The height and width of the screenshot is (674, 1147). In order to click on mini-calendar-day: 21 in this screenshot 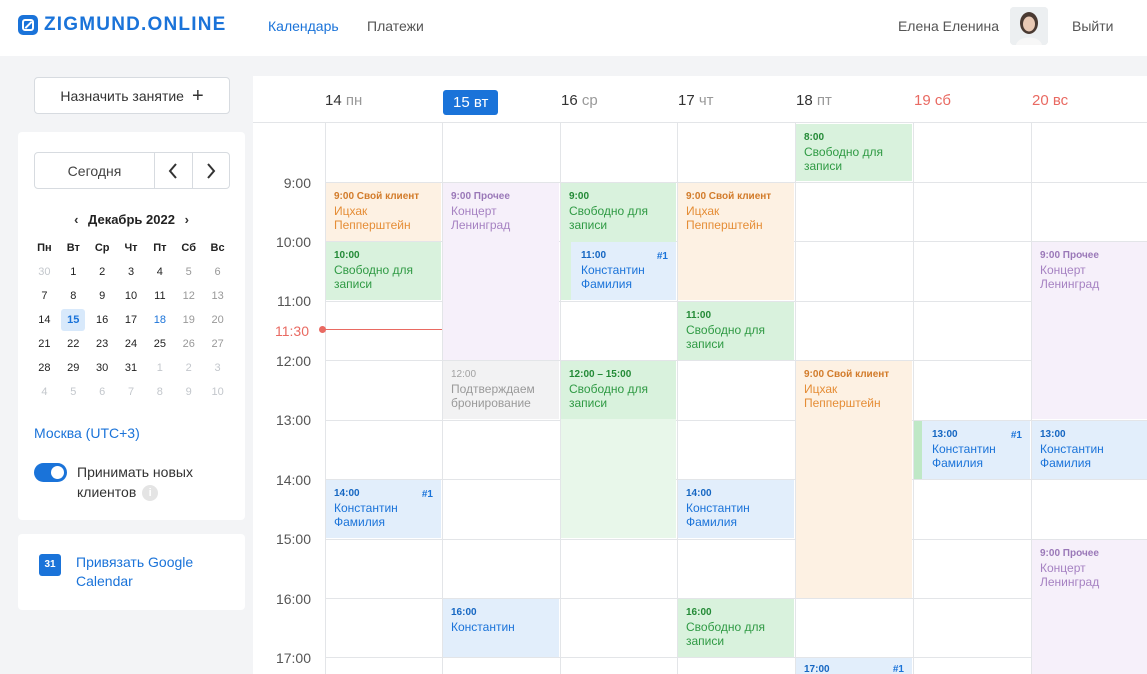, I will do `click(44, 344)`.